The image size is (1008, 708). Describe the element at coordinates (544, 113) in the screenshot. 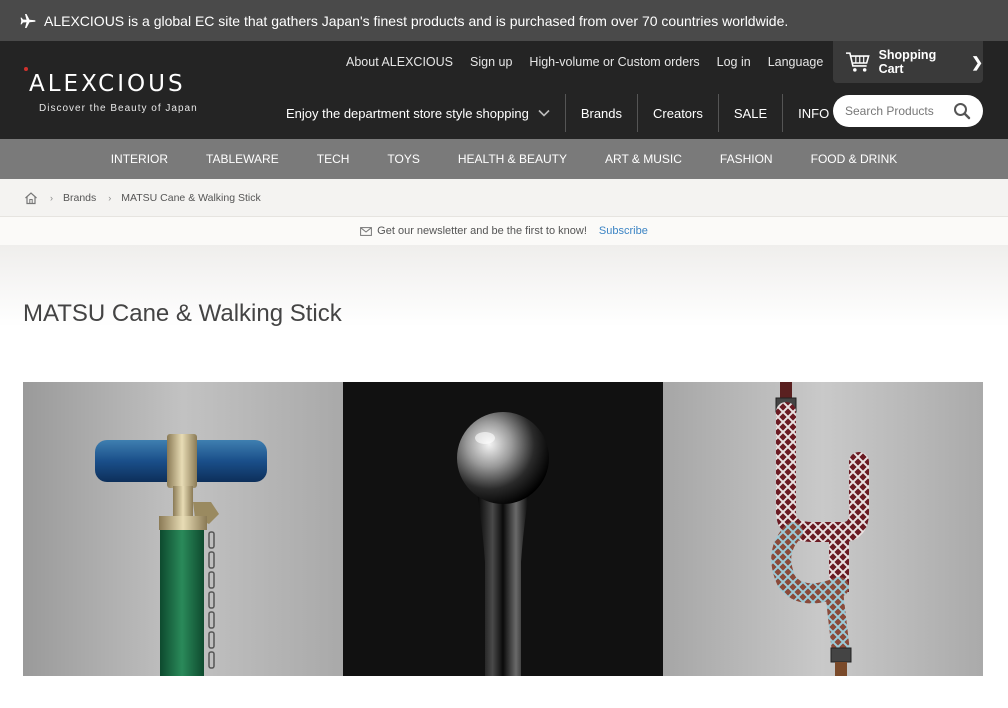

I see `chevron-down-icon` at that location.